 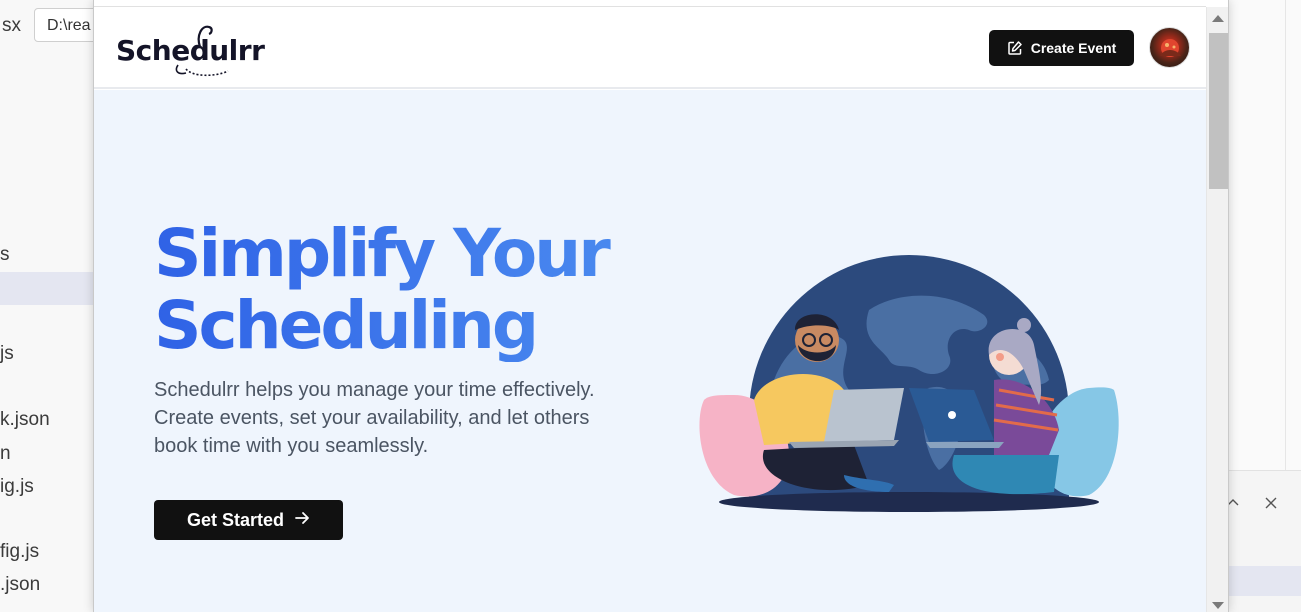 What do you see at coordinates (345, 325) in the screenshot?
I see `title-line-2: Scheduling` at bounding box center [345, 325].